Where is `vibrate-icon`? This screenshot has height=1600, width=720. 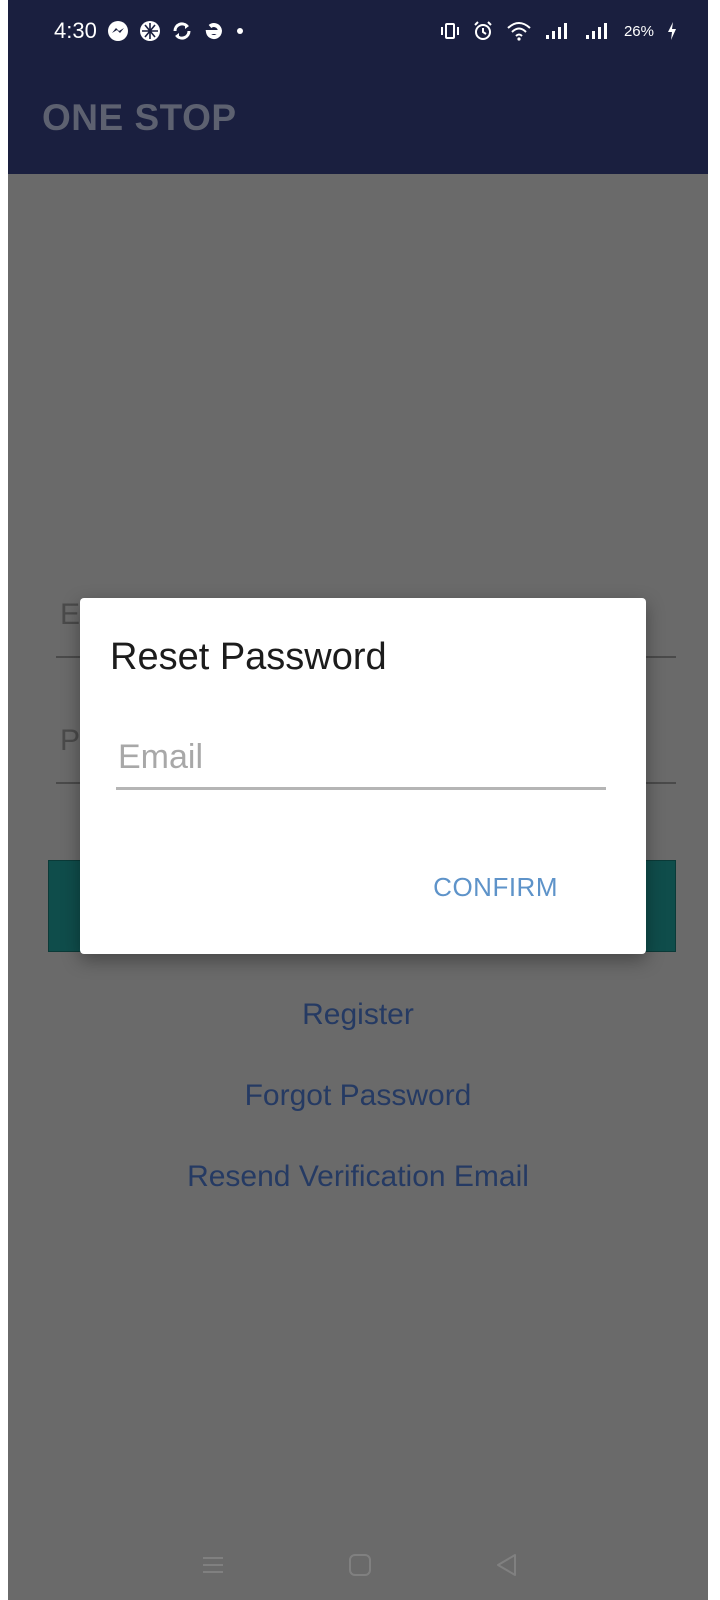
vibrate-icon is located at coordinates (450, 31).